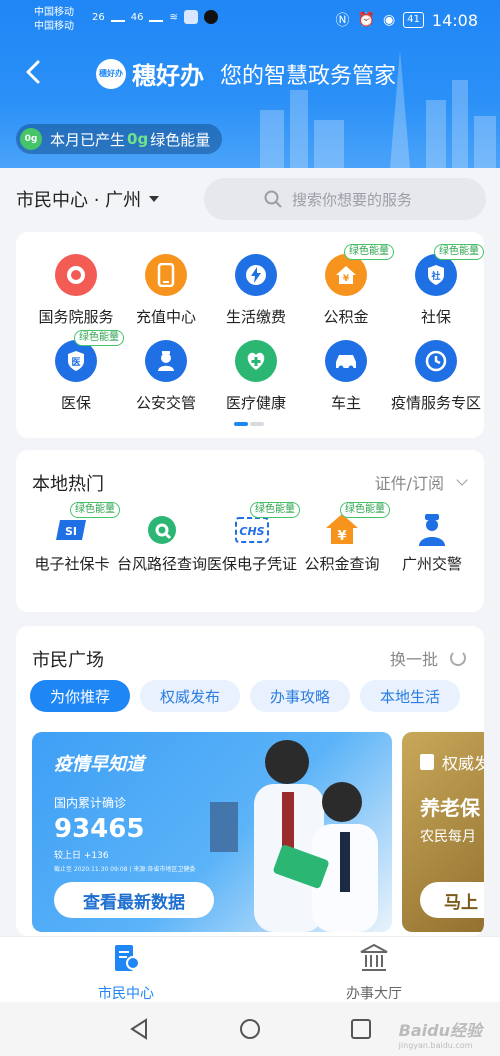  What do you see at coordinates (71, 531) in the screenshot?
I see `svg-text: SI` at bounding box center [71, 531].